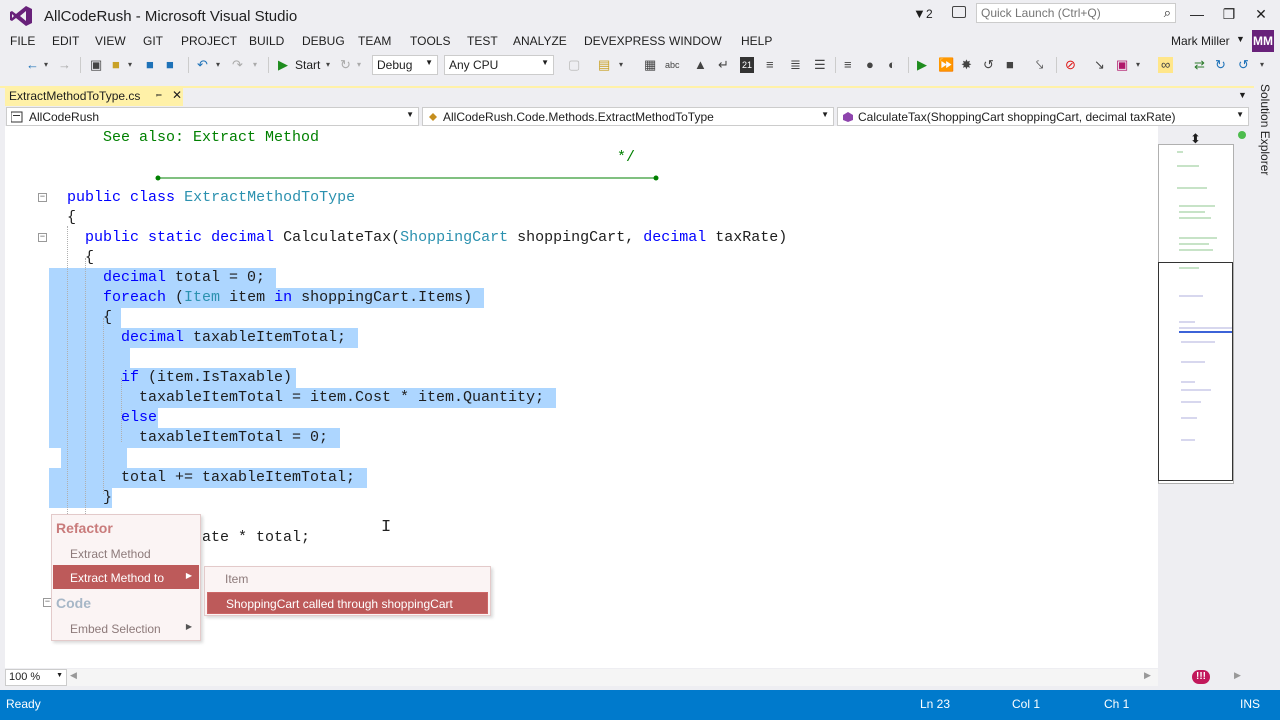  What do you see at coordinates (153, 41) in the screenshot?
I see `menu-git: GIT` at bounding box center [153, 41].